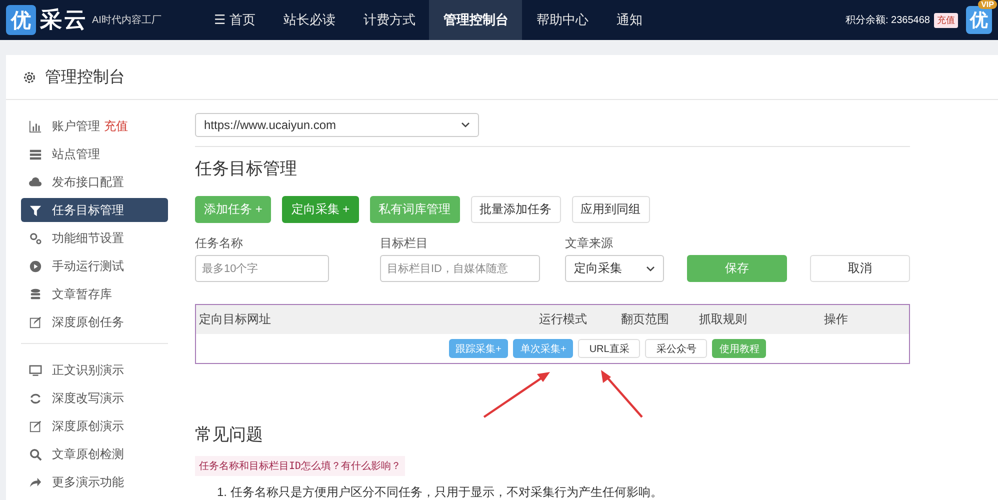 This screenshot has height=500, width=998. What do you see at coordinates (29, 77) in the screenshot?
I see `settings-icon` at bounding box center [29, 77].